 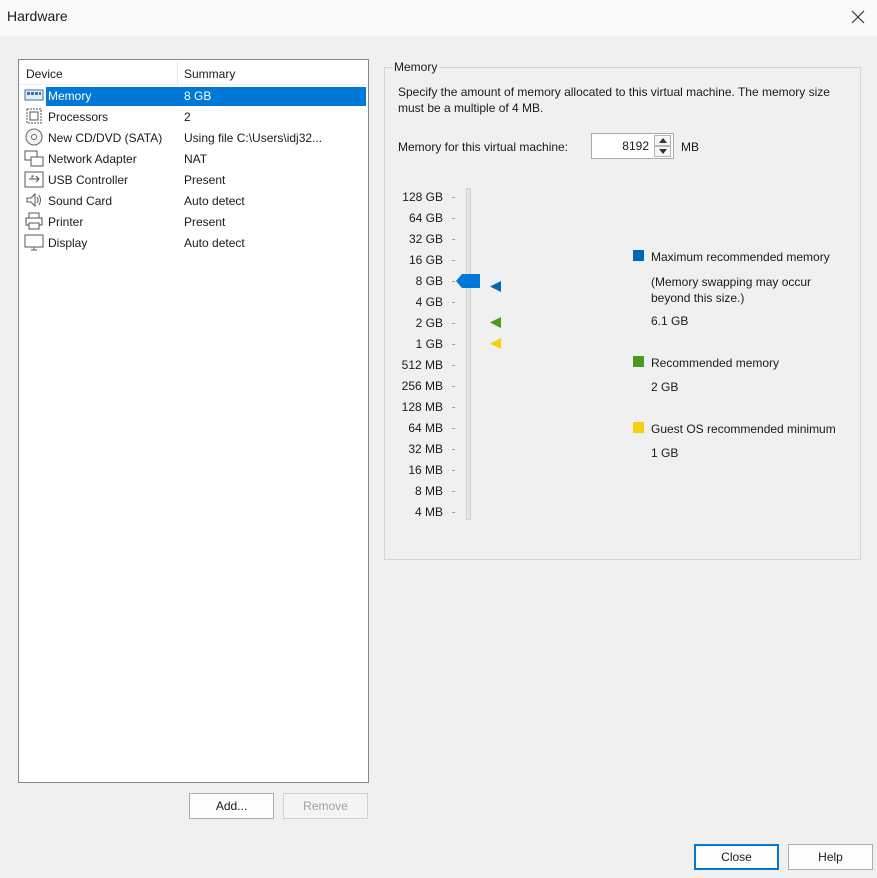 What do you see at coordinates (638, 361) in the screenshot?
I see `recommended-swatch` at bounding box center [638, 361].